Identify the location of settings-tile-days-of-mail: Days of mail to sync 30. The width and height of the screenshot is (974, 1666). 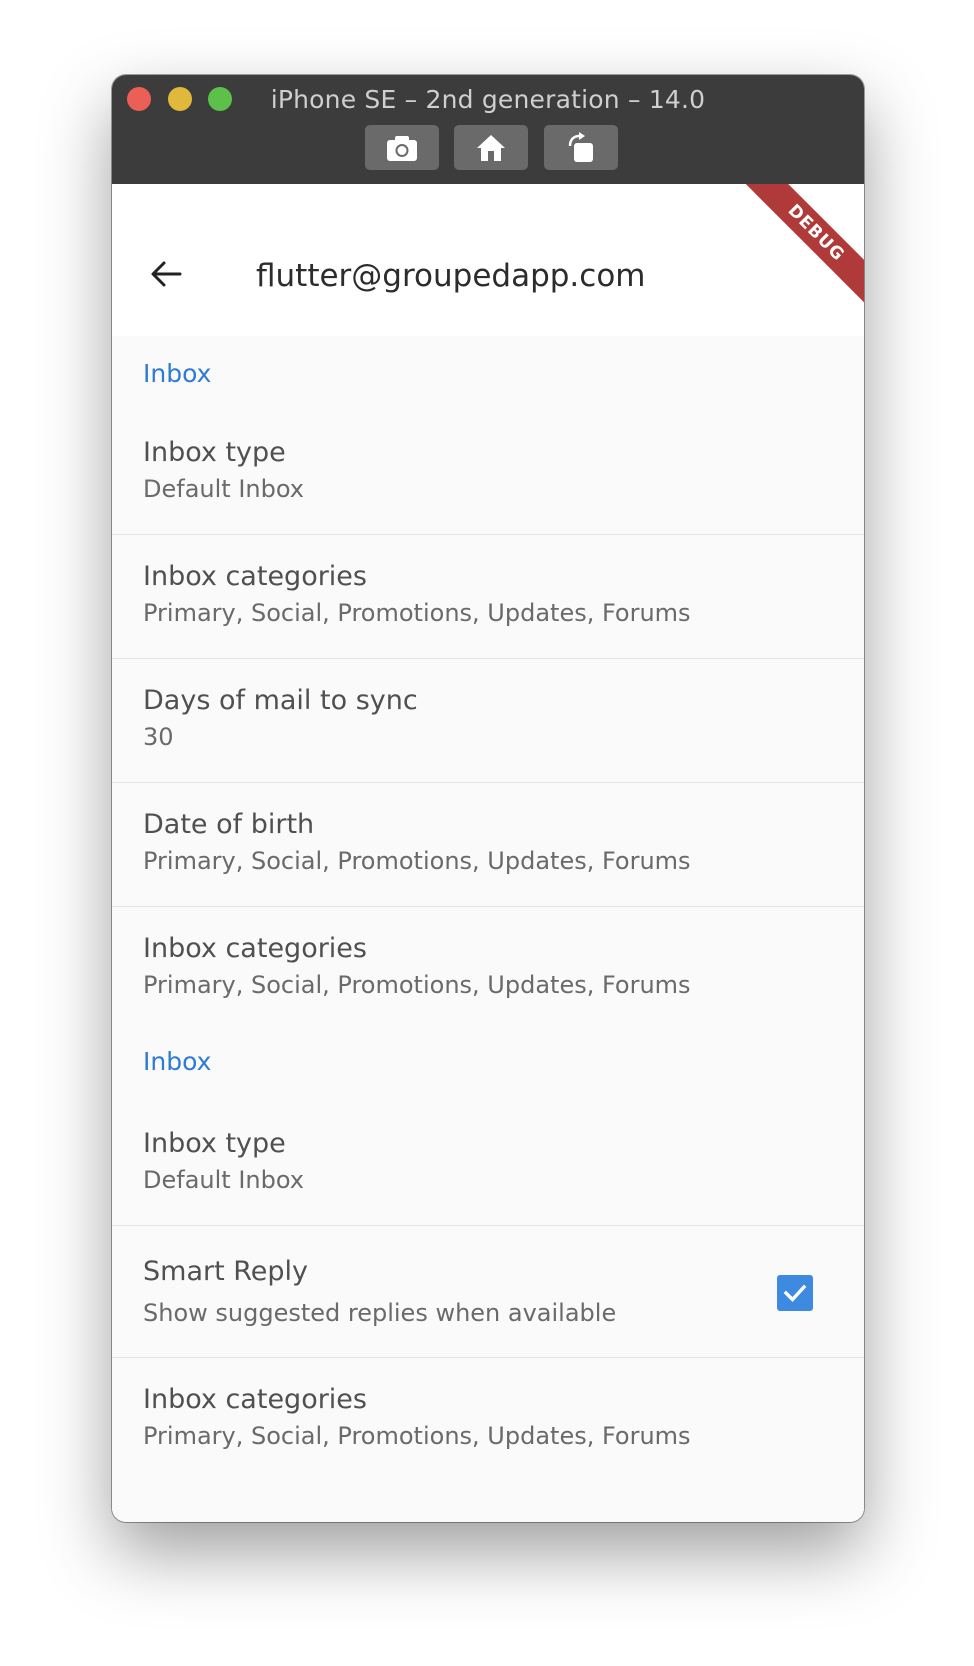
(488, 721).